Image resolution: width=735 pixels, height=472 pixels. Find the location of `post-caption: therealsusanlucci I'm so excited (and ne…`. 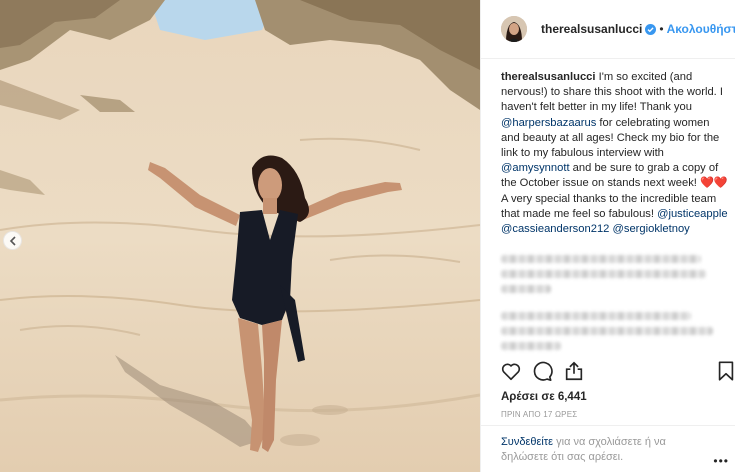

post-caption: therealsusanlucci I'm so excited (and ne… is located at coordinates (616, 153).